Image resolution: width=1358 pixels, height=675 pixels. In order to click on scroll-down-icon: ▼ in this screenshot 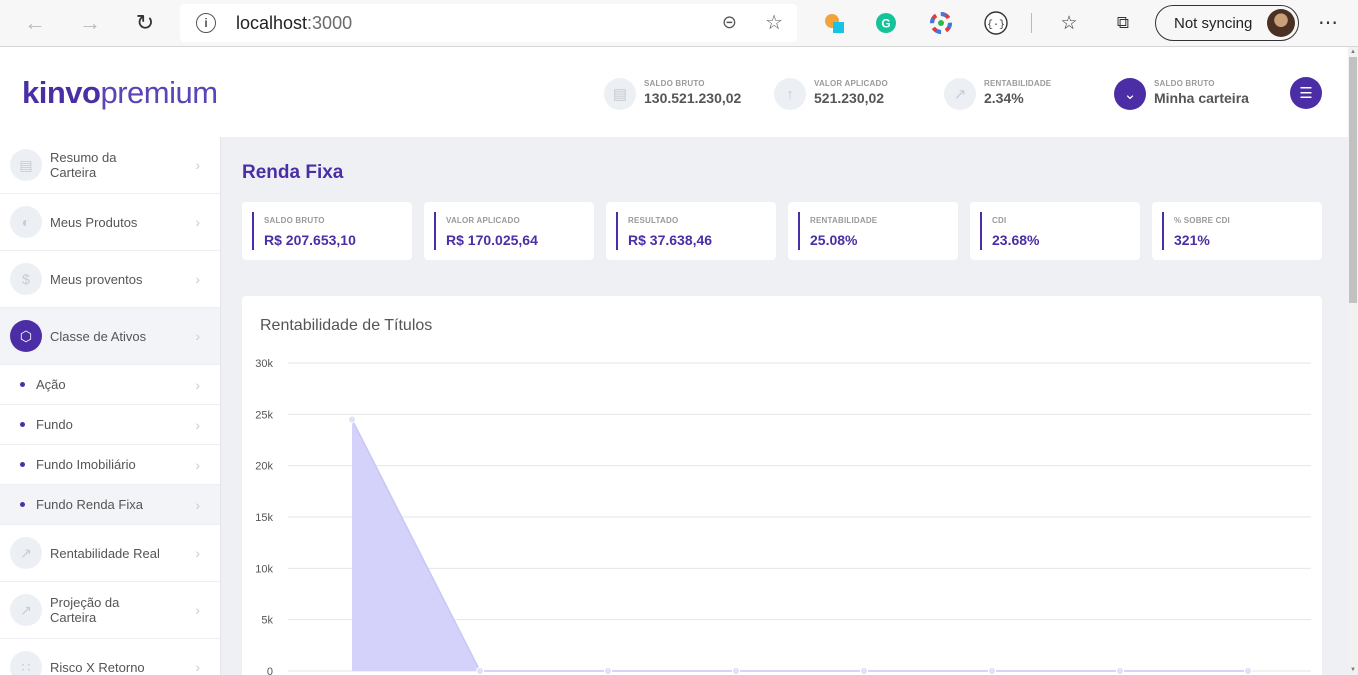, I will do `click(1353, 670)`.